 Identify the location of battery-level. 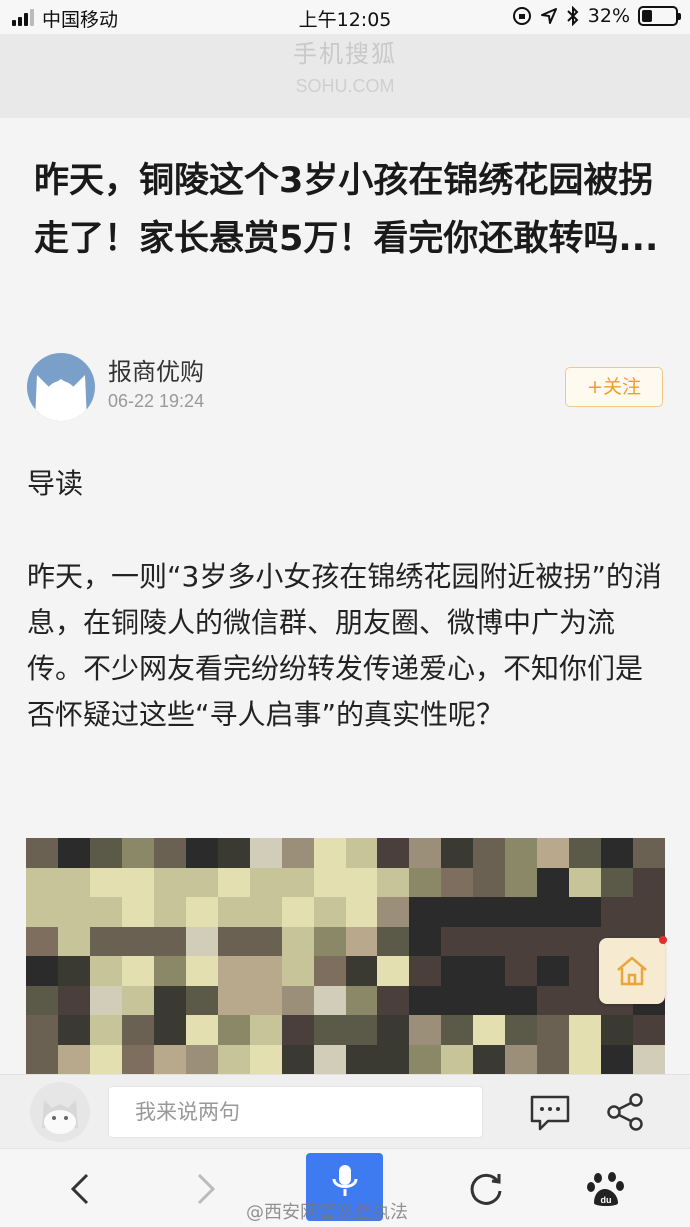
(647, 16).